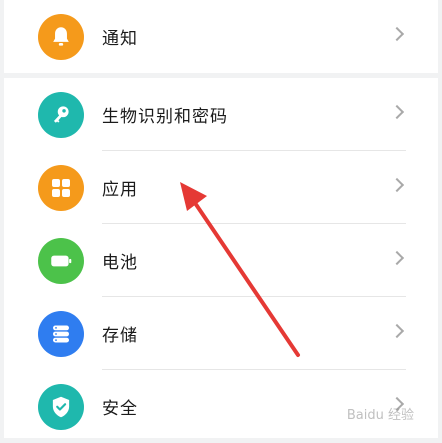 This screenshot has width=442, height=443. What do you see at coordinates (380, 415) in the screenshot?
I see `watermark: Baidu 经验` at bounding box center [380, 415].